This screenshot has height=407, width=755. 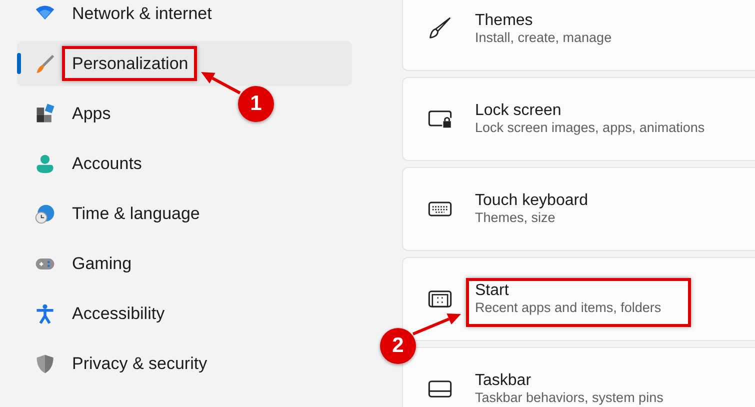 What do you see at coordinates (515, 218) in the screenshot?
I see `setting-description: Themes, size` at bounding box center [515, 218].